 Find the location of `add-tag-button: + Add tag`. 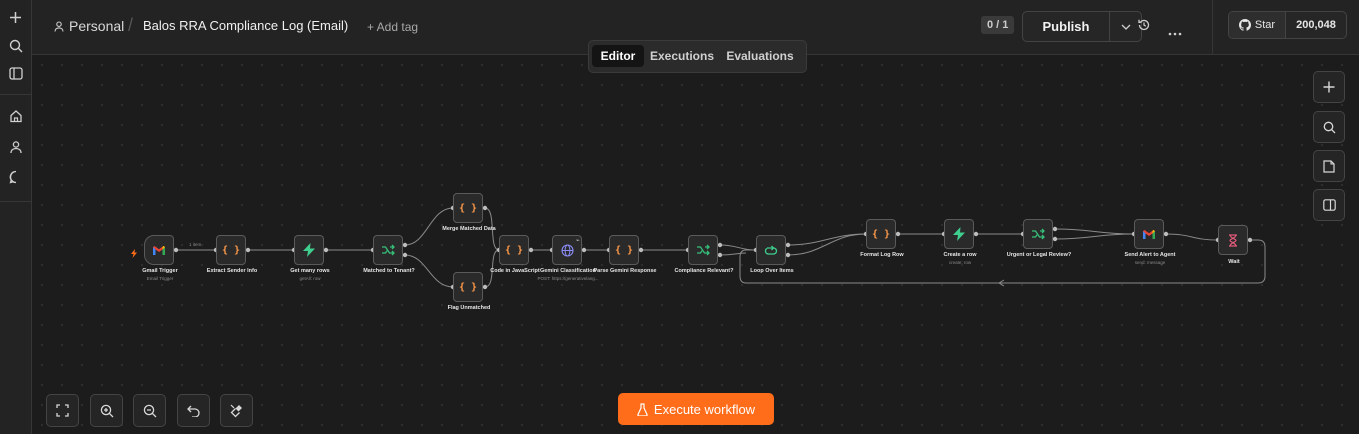

add-tag-button: + Add tag is located at coordinates (392, 27).